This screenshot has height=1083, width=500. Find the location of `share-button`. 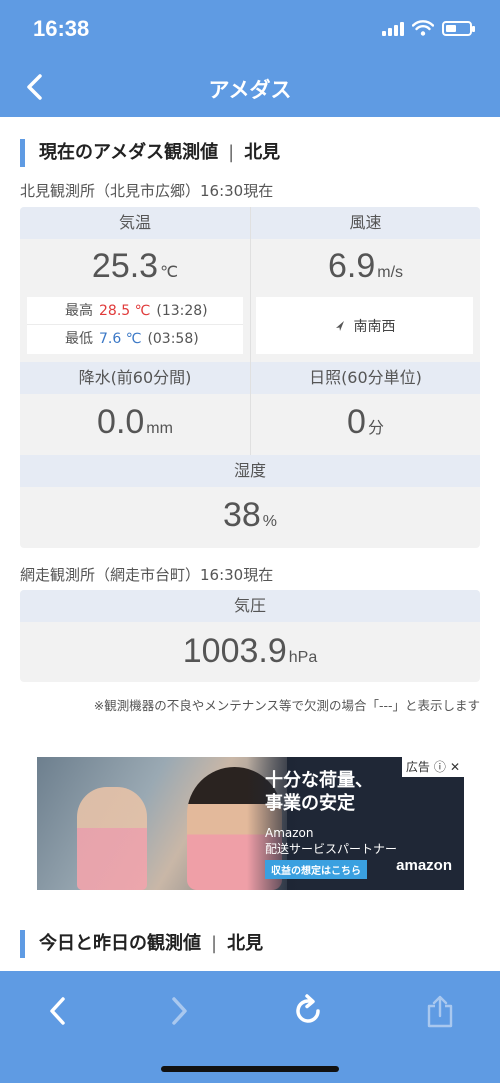

share-button is located at coordinates (440, 1011).